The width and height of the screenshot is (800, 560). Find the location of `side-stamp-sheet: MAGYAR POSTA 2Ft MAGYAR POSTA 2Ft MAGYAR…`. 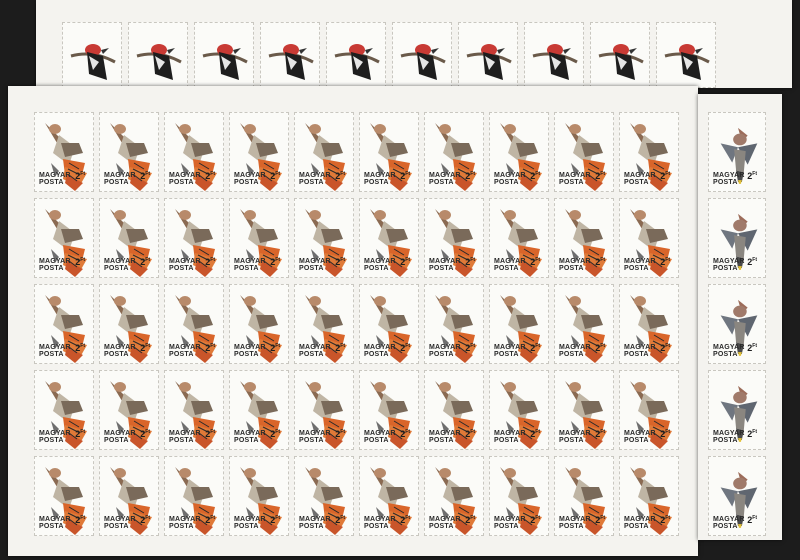

side-stamp-sheet: MAGYAR POSTA 2Ft MAGYAR POSTA 2Ft MAGYAR… is located at coordinates (740, 317).